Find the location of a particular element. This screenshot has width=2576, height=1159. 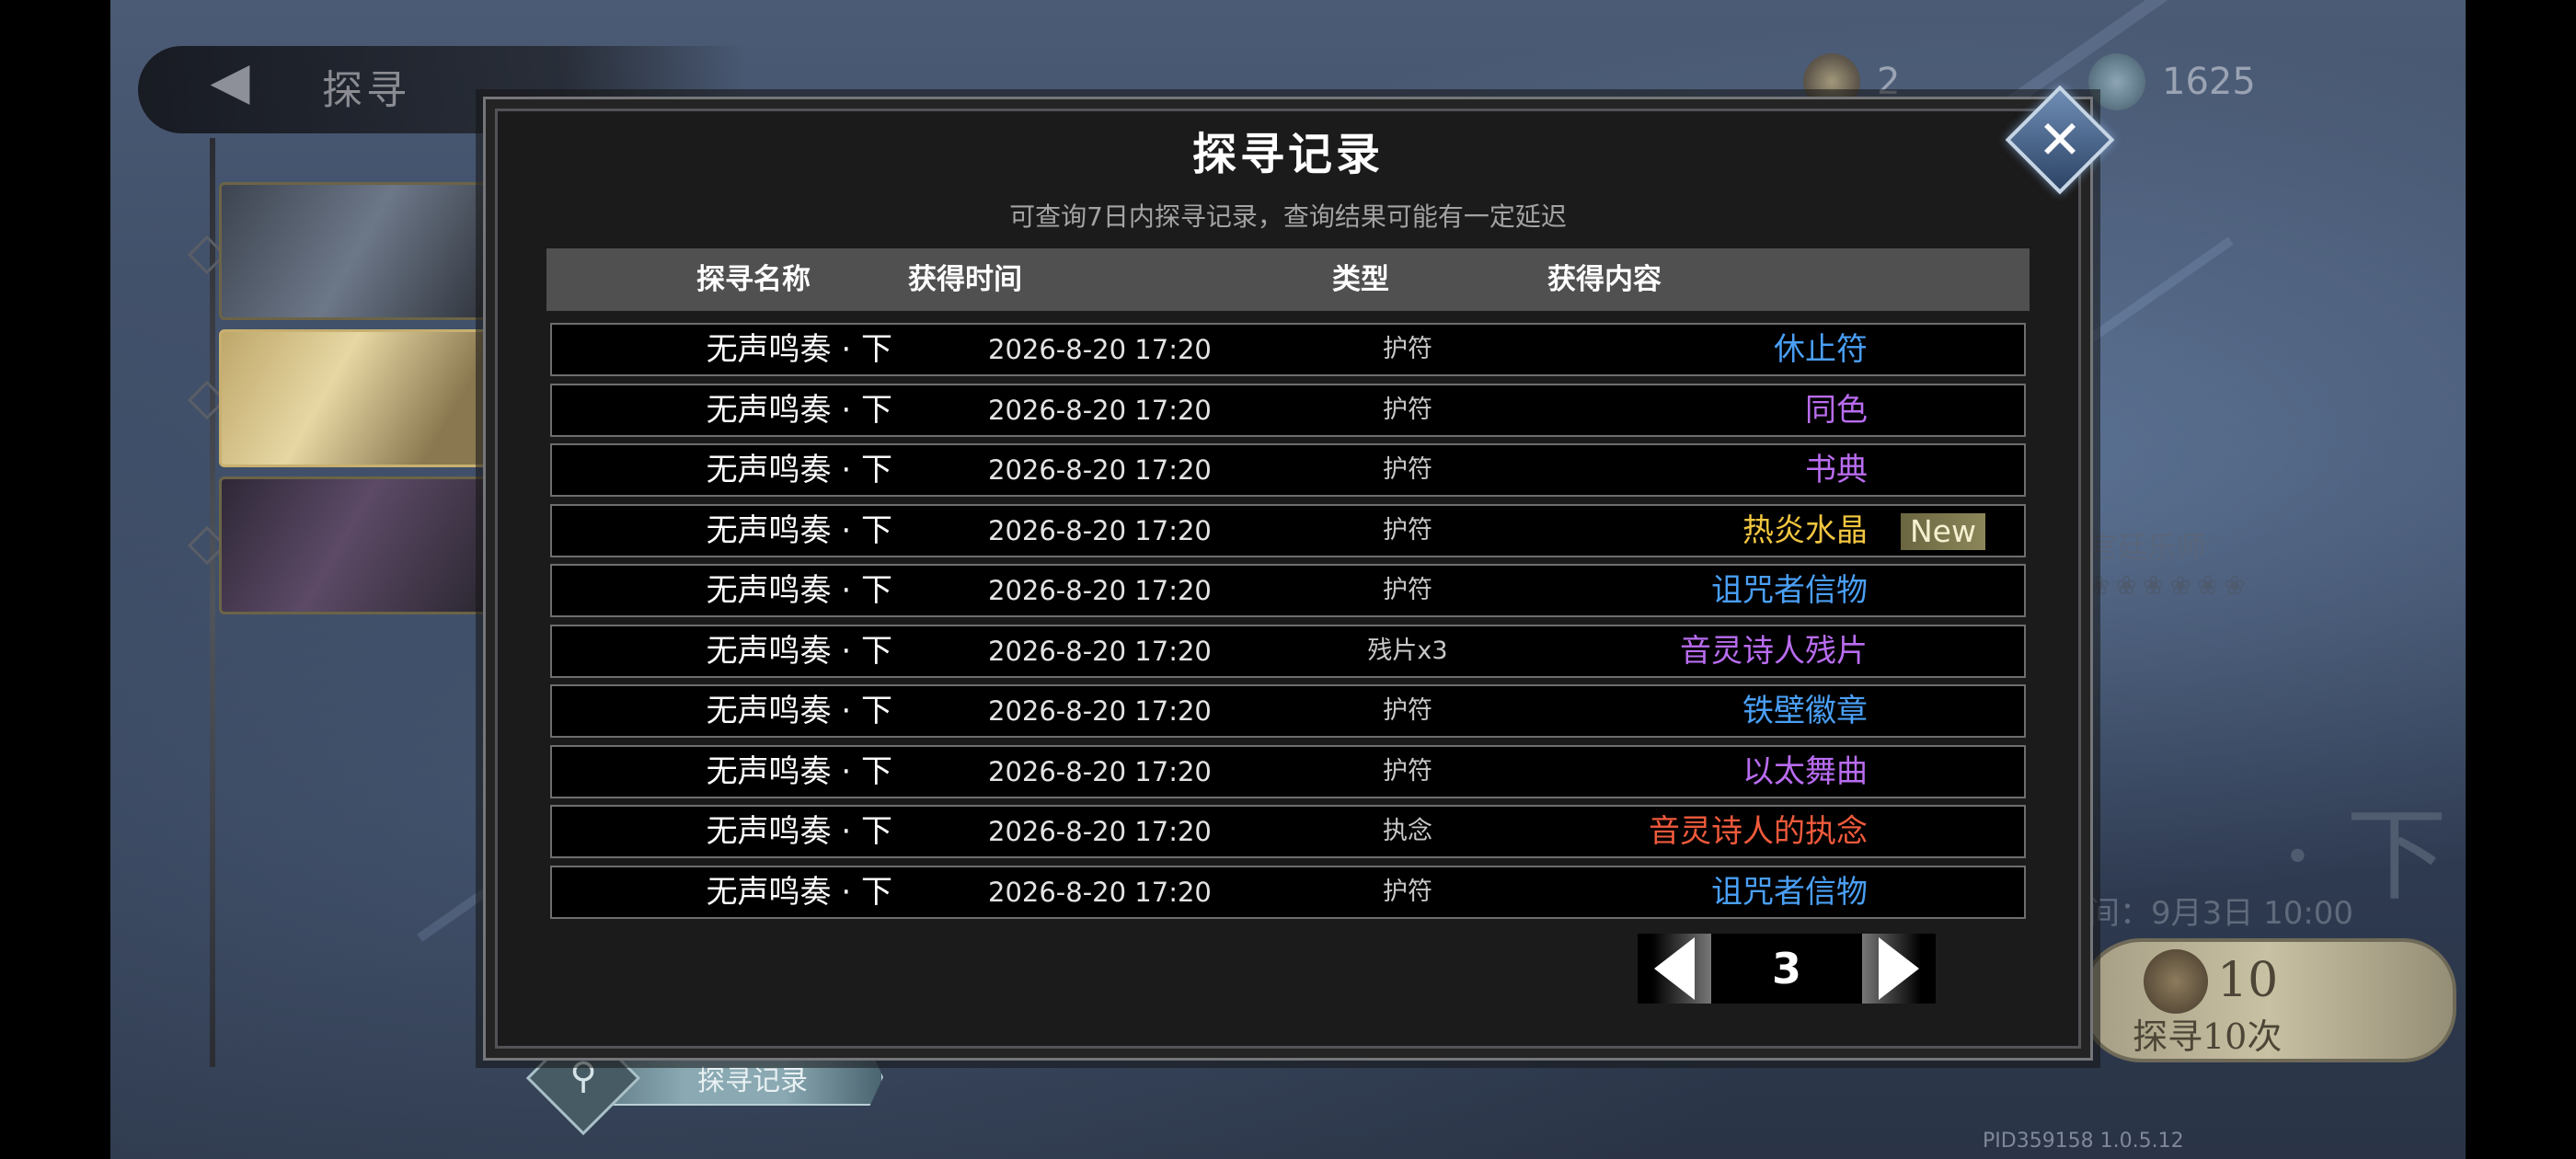

column-header-content: 获得内容 is located at coordinates (1604, 279).